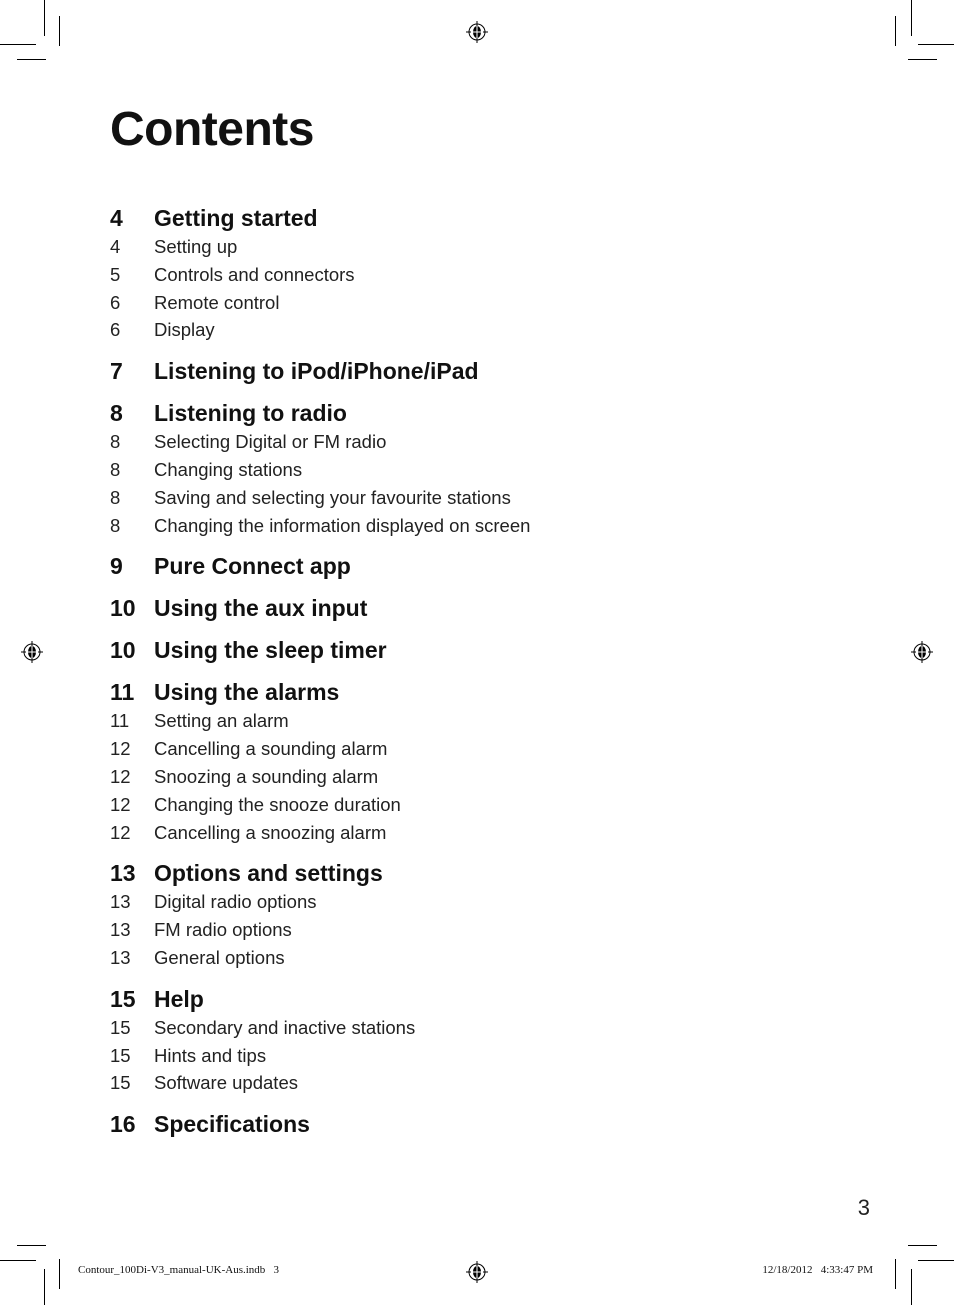 The width and height of the screenshot is (954, 1305). I want to click on toc-heading-title: Listening to radio, so click(250, 413).